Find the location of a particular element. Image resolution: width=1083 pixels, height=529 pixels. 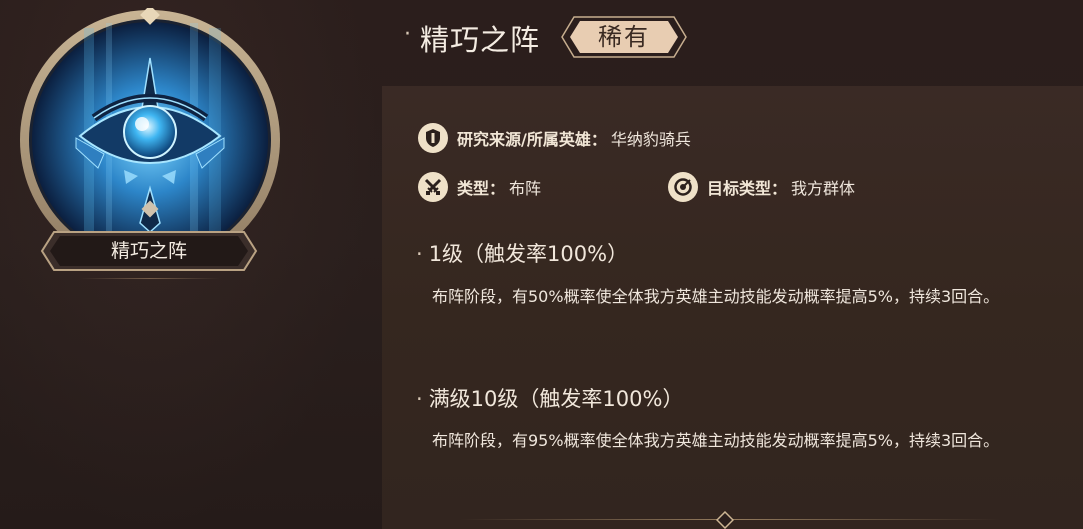

emblem-name-label: 精巧之阵 is located at coordinates (148, 251).